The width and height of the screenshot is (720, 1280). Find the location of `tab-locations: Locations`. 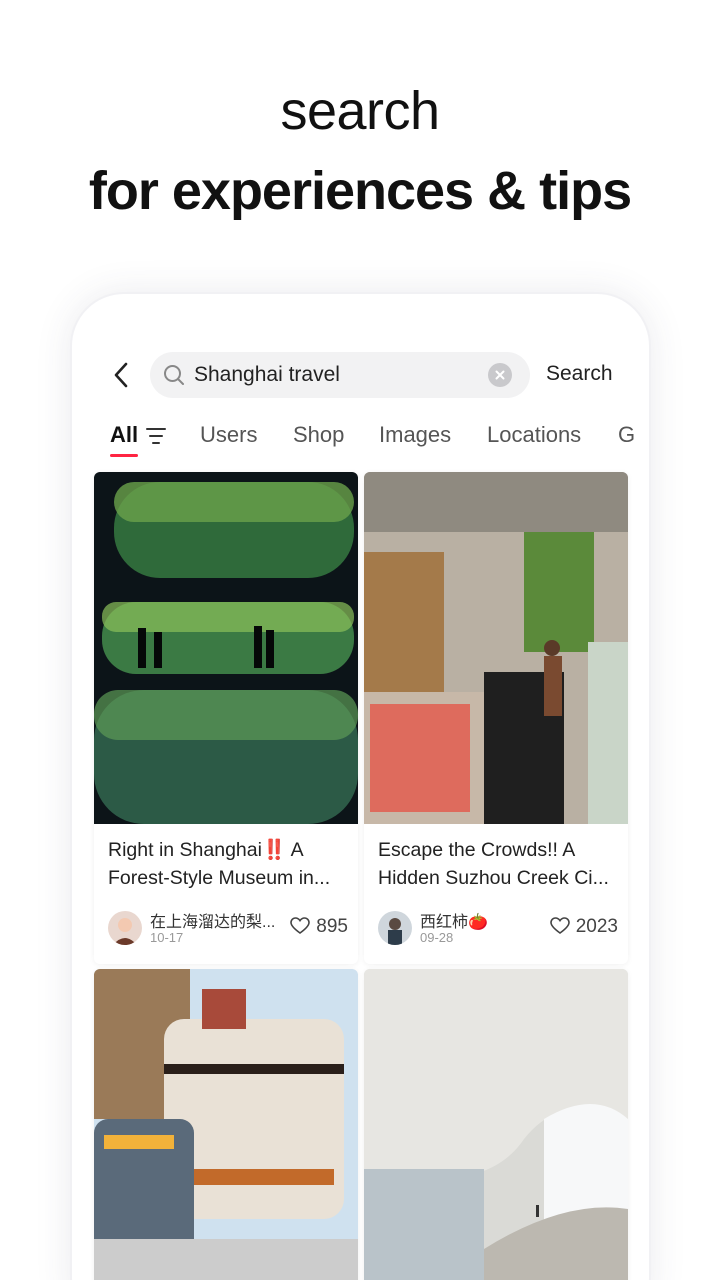

tab-locations: Locations is located at coordinates (534, 435).